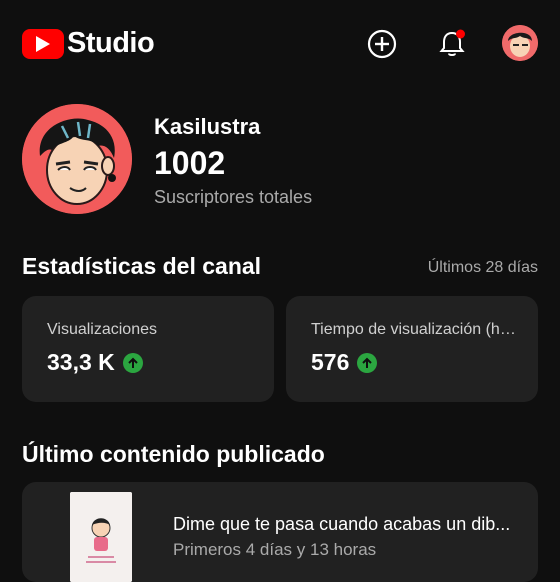 The width and height of the screenshot is (560, 582). I want to click on youtube-play-icon, so click(43, 43).